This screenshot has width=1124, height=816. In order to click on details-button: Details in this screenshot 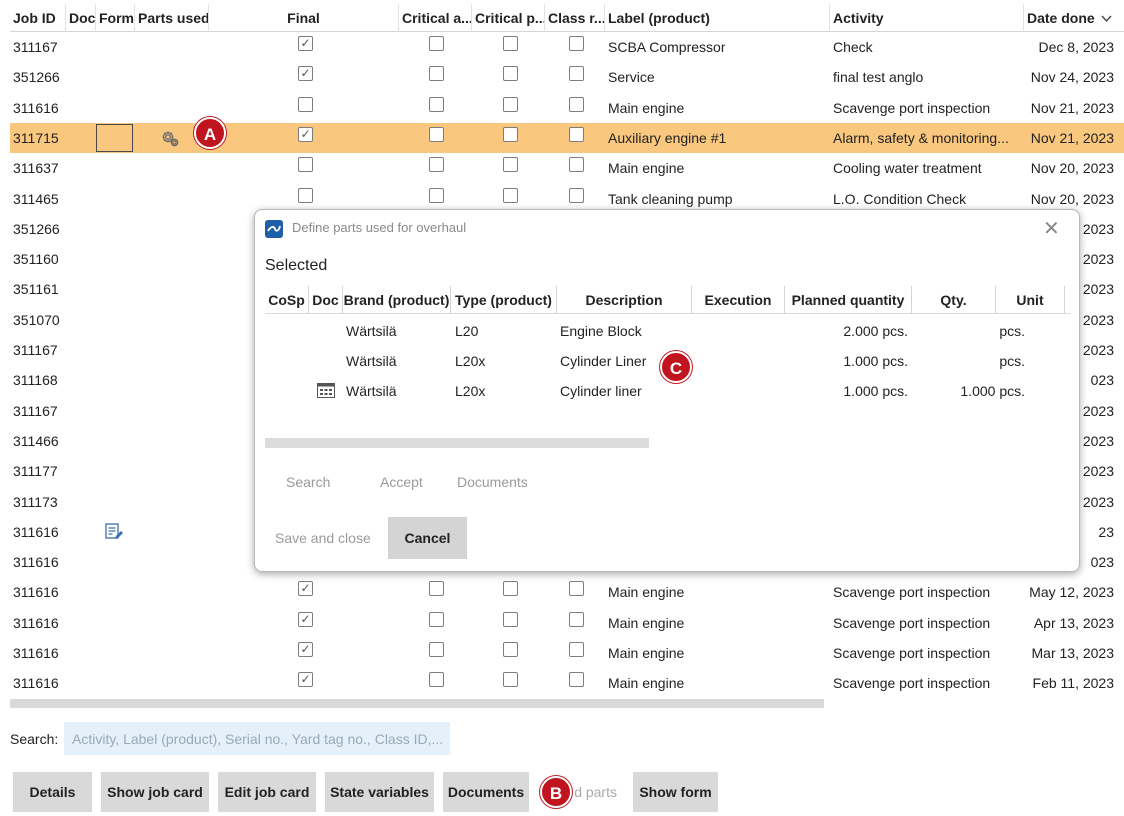, I will do `click(52, 792)`.